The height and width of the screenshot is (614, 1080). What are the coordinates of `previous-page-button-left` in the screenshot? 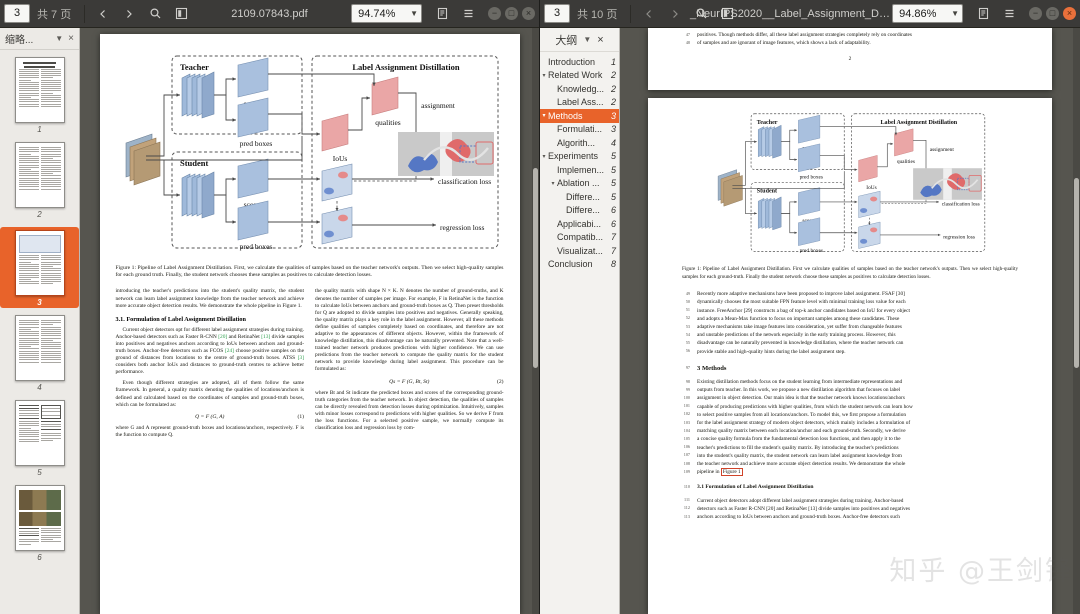 It's located at (103, 14).